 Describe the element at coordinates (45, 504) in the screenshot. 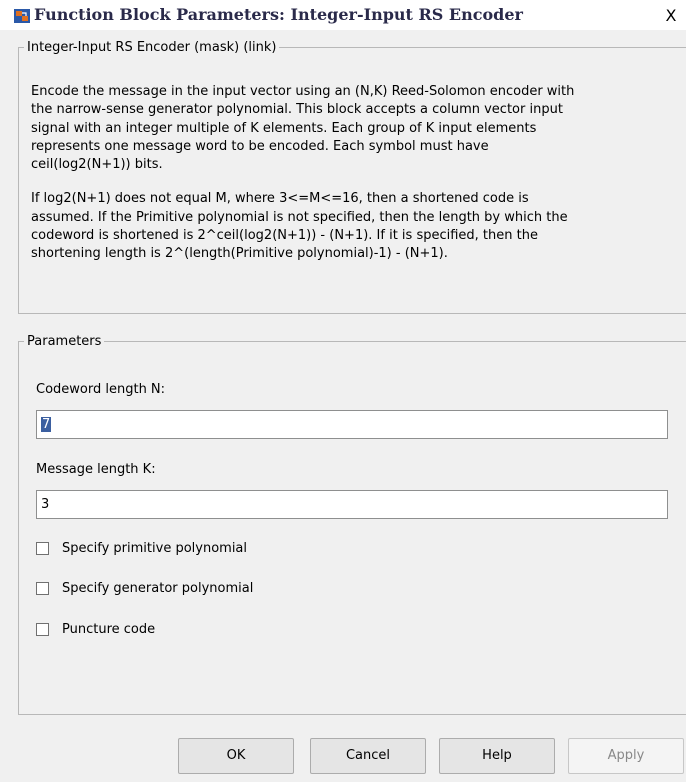

I see `message-length-value: 3` at that location.